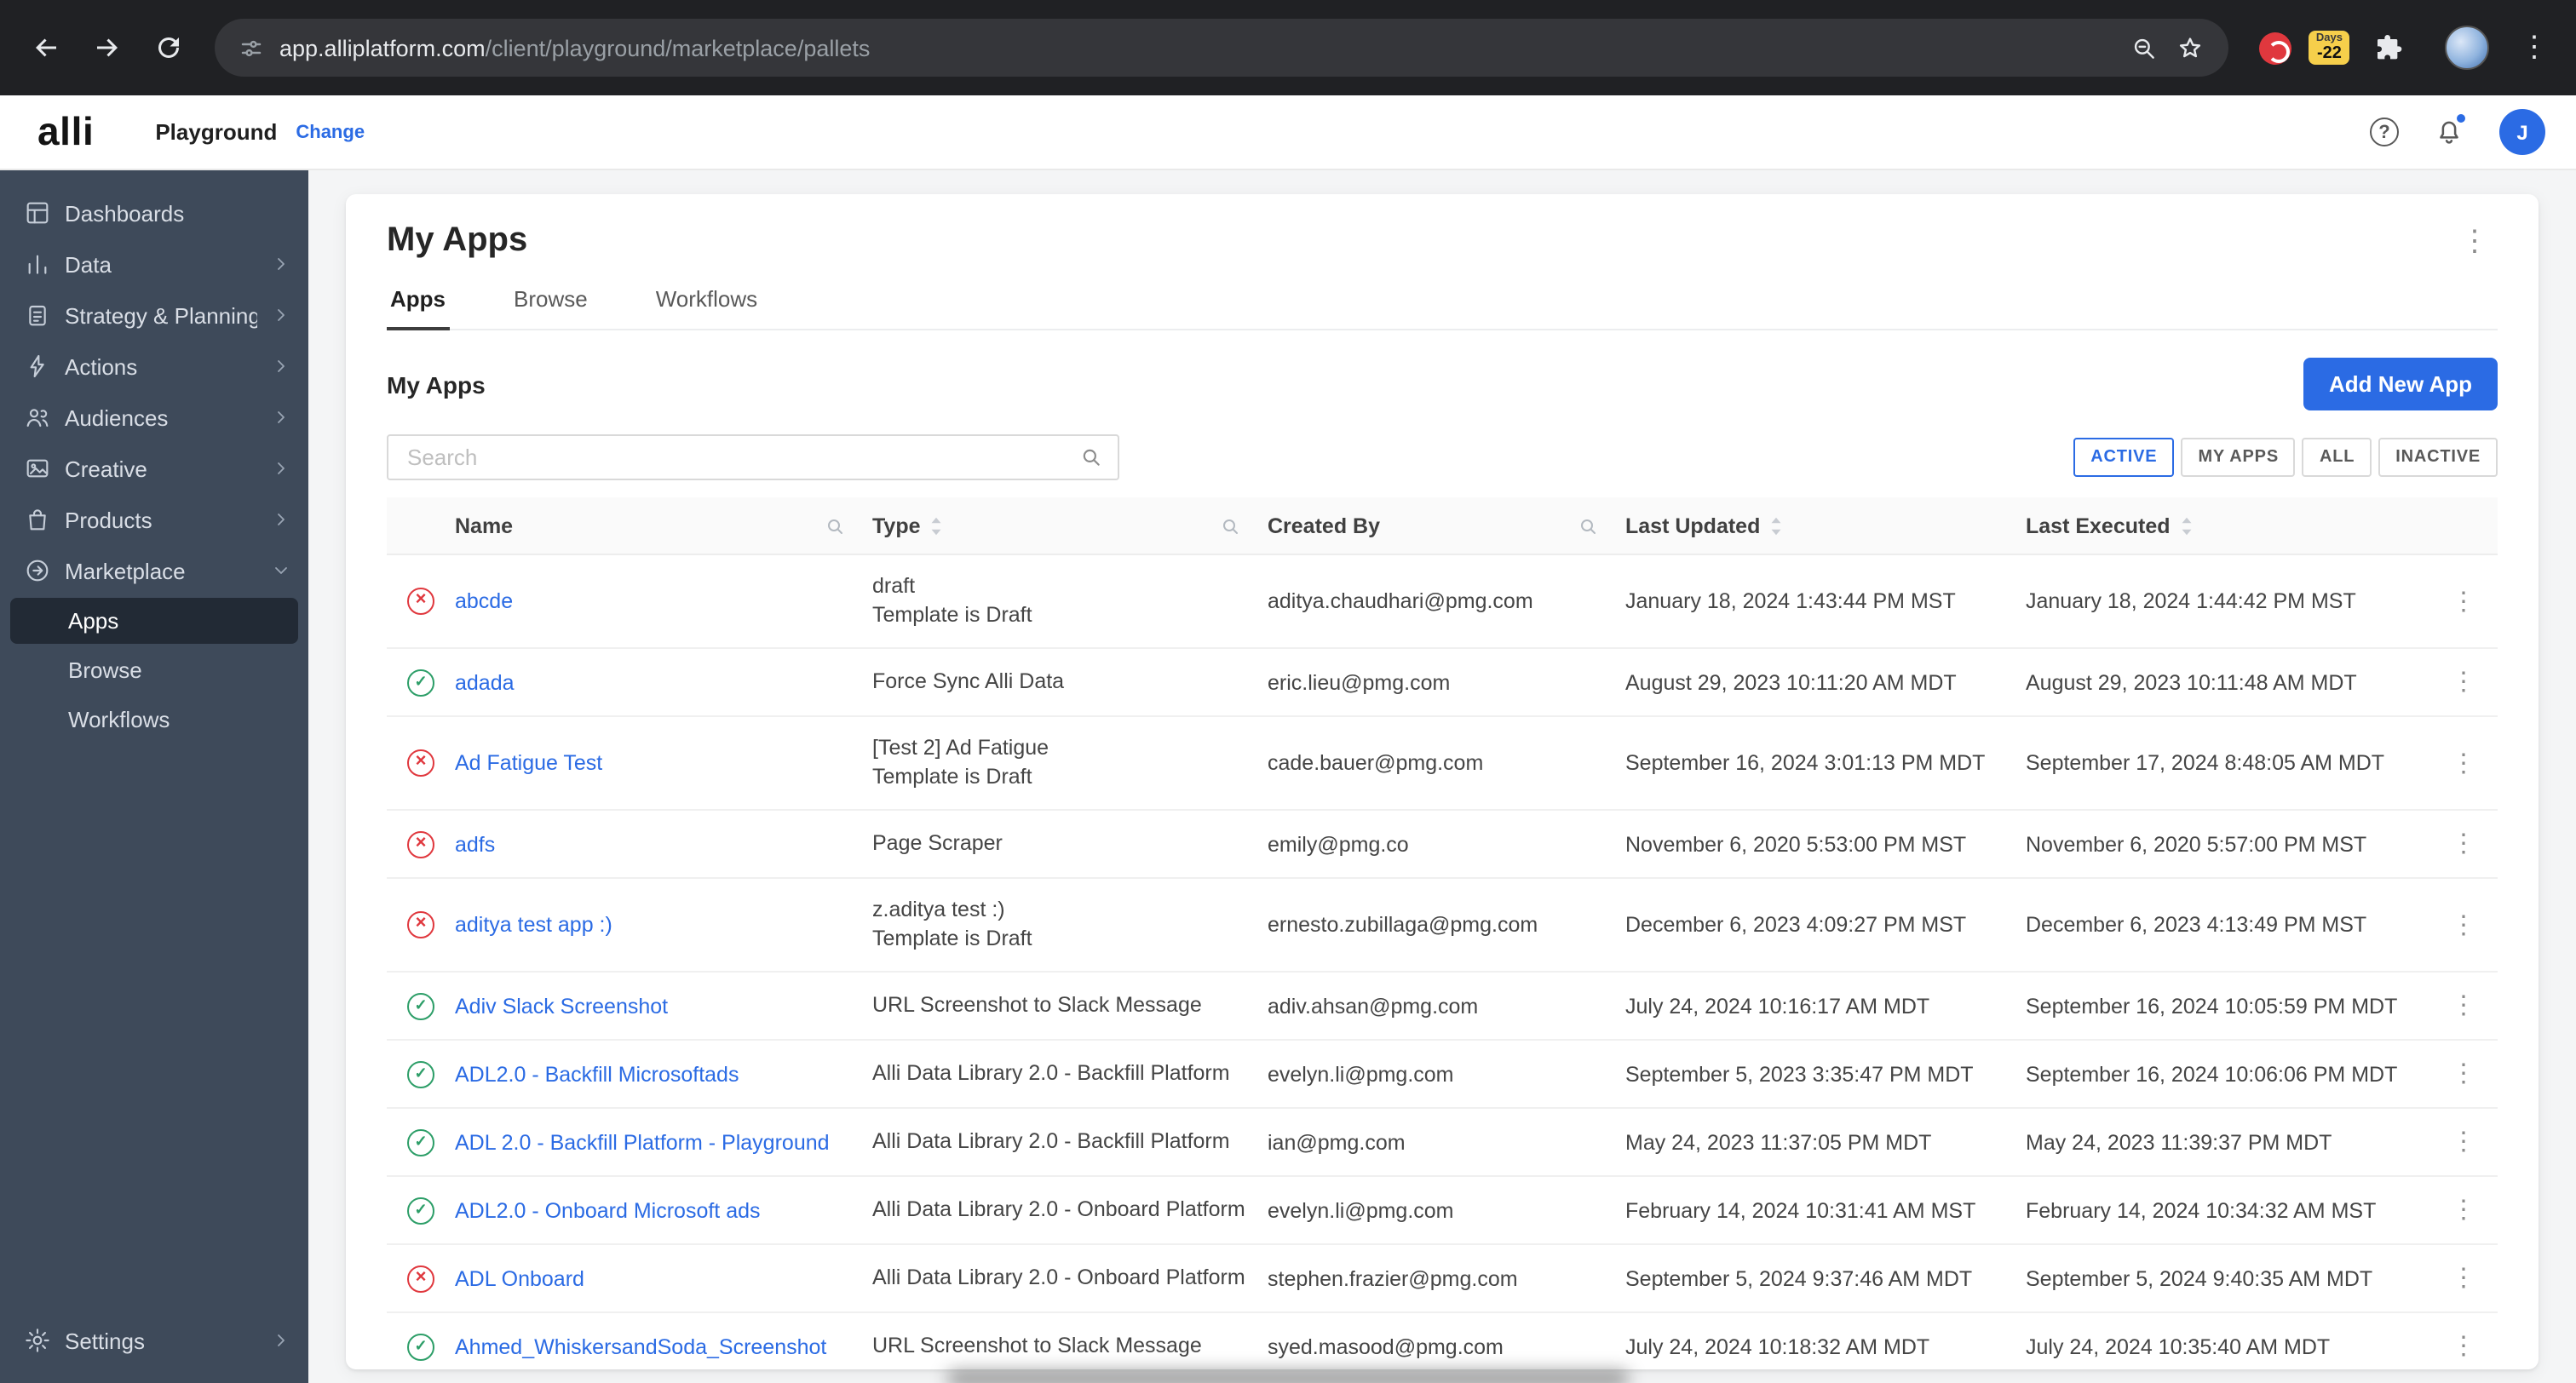 This screenshot has height=1383, width=2576. What do you see at coordinates (2329, 48) in the screenshot?
I see `days-counter-extension: Days -22` at bounding box center [2329, 48].